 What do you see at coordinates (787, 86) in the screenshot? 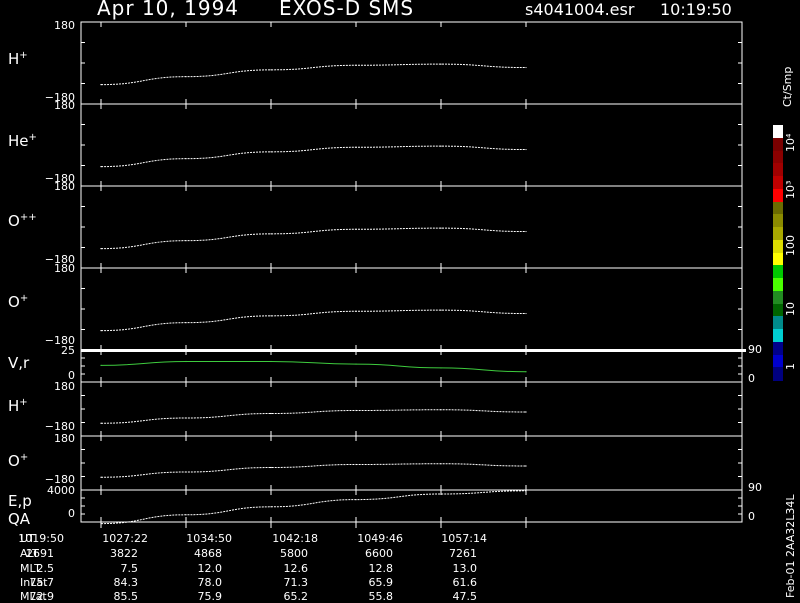
I see `colorbar-unit: Ct/Smp` at bounding box center [787, 86].